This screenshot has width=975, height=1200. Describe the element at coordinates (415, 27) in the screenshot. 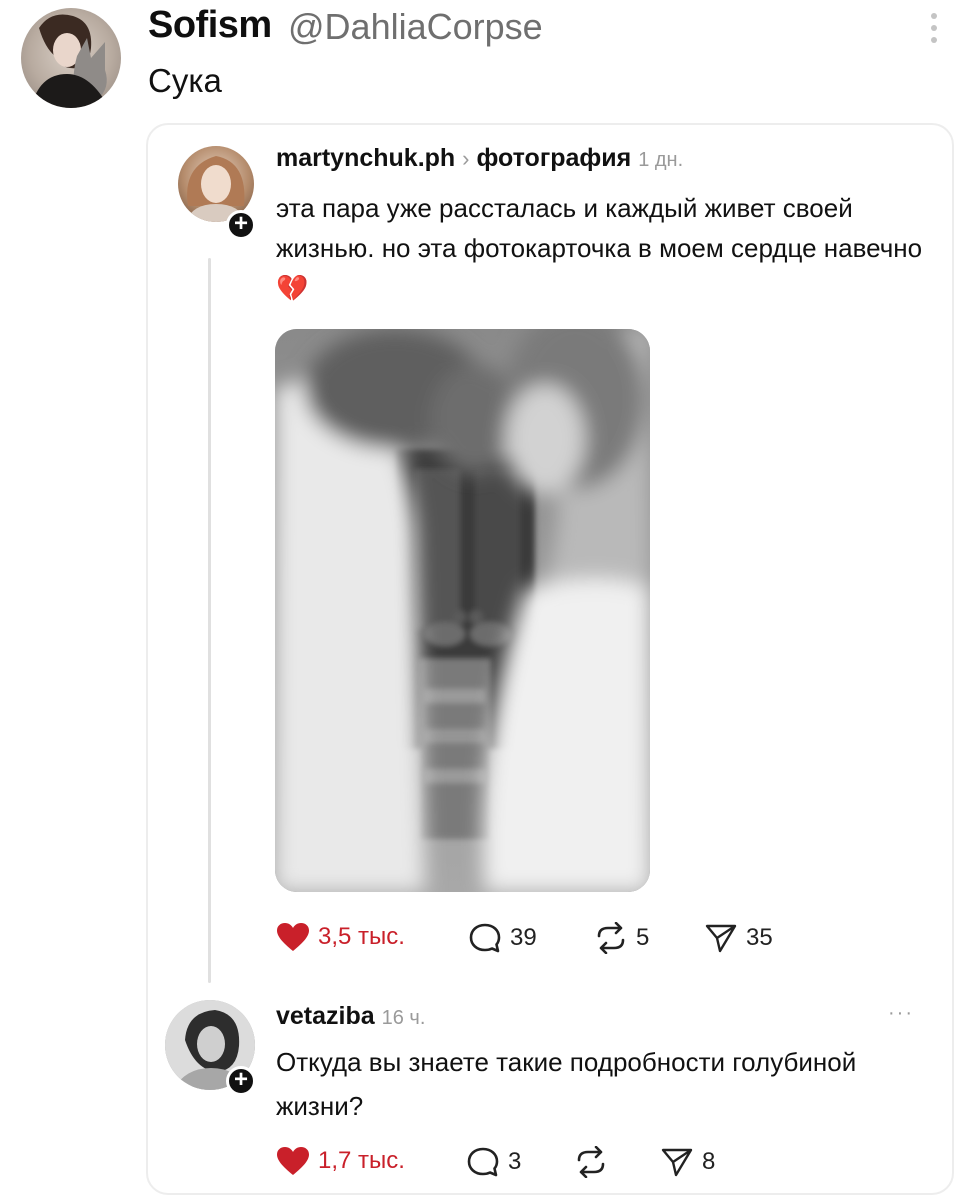

I see `user-handle: @DahliaCorpse` at that location.